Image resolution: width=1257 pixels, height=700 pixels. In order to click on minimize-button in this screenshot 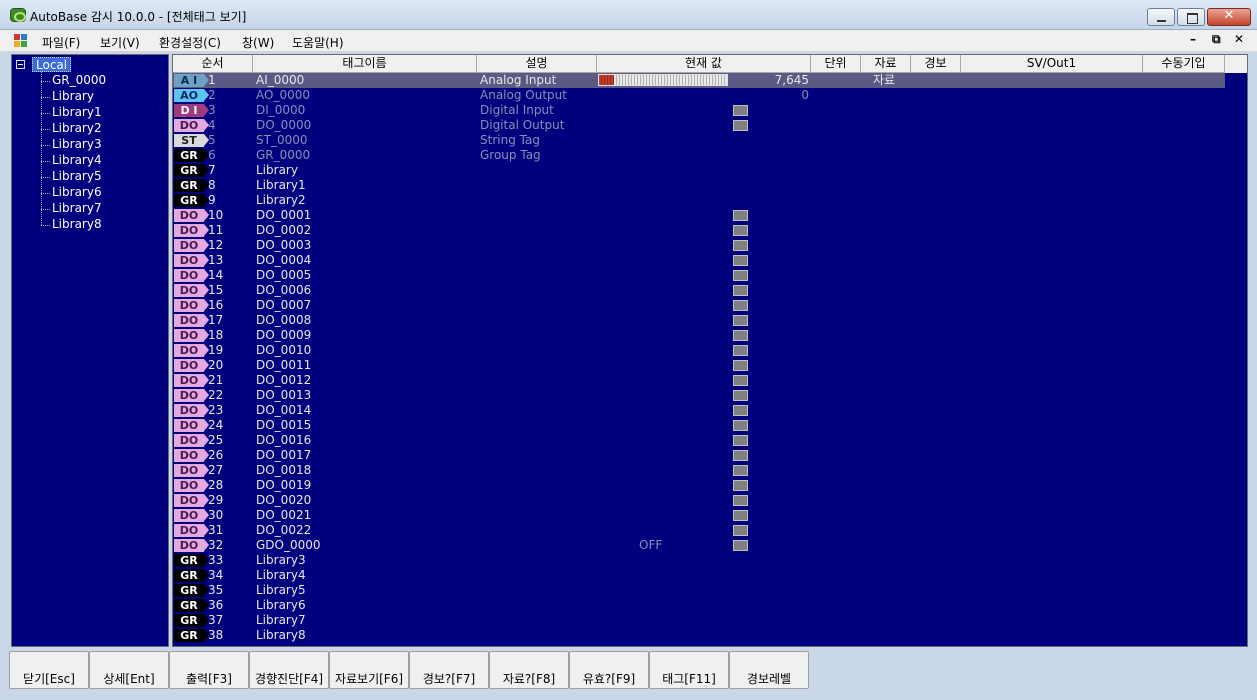, I will do `click(1161, 17)`.